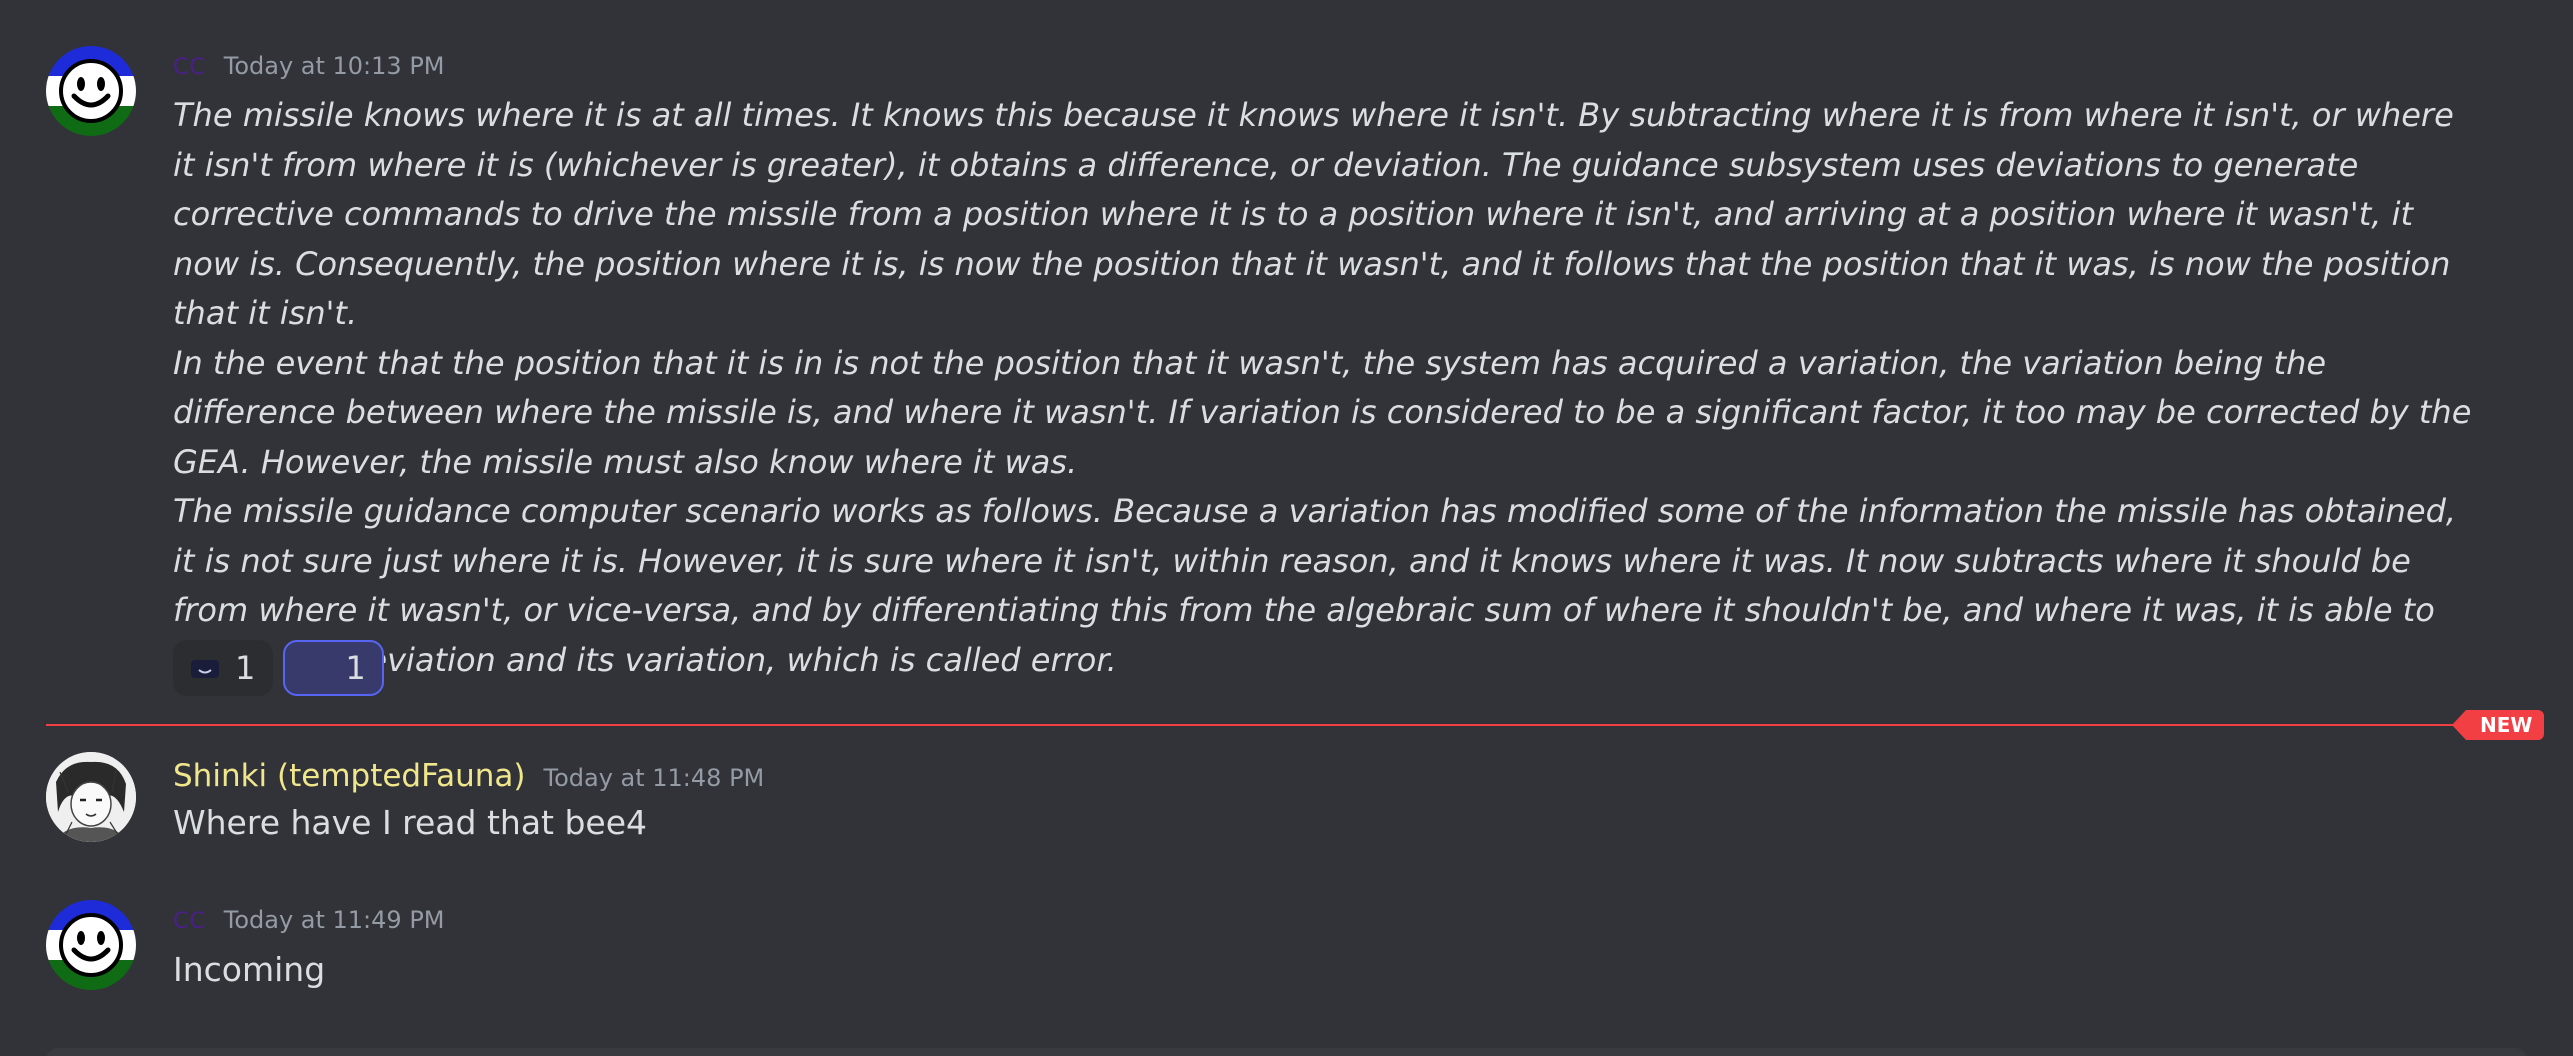  I want to click on message-header: CC Today at 11:49 PM, so click(309, 920).